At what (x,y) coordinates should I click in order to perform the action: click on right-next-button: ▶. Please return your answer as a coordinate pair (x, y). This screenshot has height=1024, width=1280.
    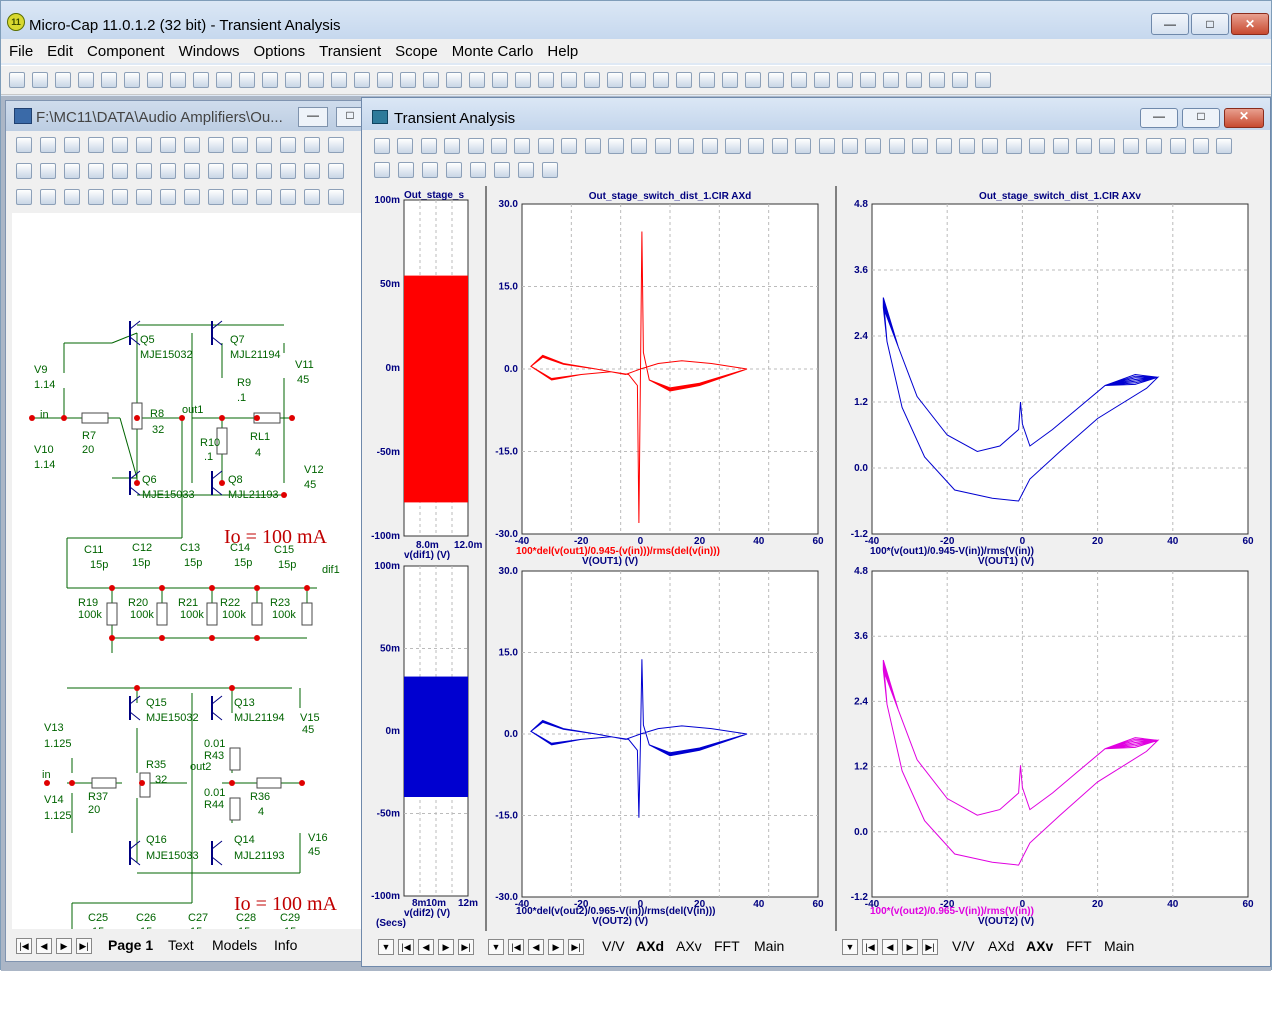
    Looking at the image, I should click on (910, 947).